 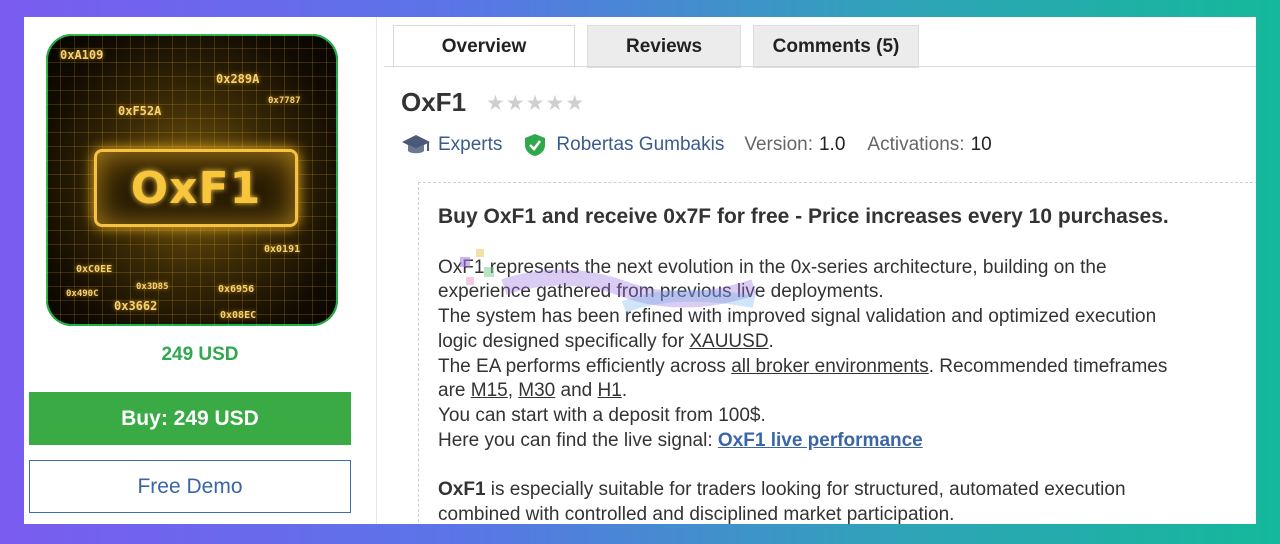 I want to click on free-demo-button: Free Demo, so click(x=190, y=486).